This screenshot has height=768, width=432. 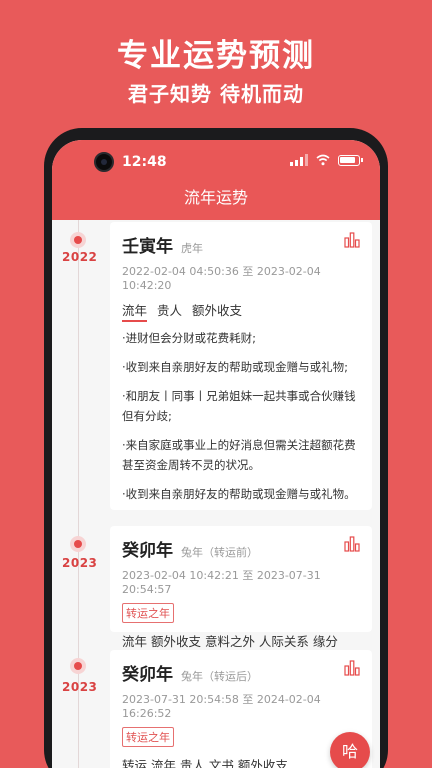 What do you see at coordinates (216, 94) in the screenshot?
I see `promo-subtitle: 君子知势 待机而动` at bounding box center [216, 94].